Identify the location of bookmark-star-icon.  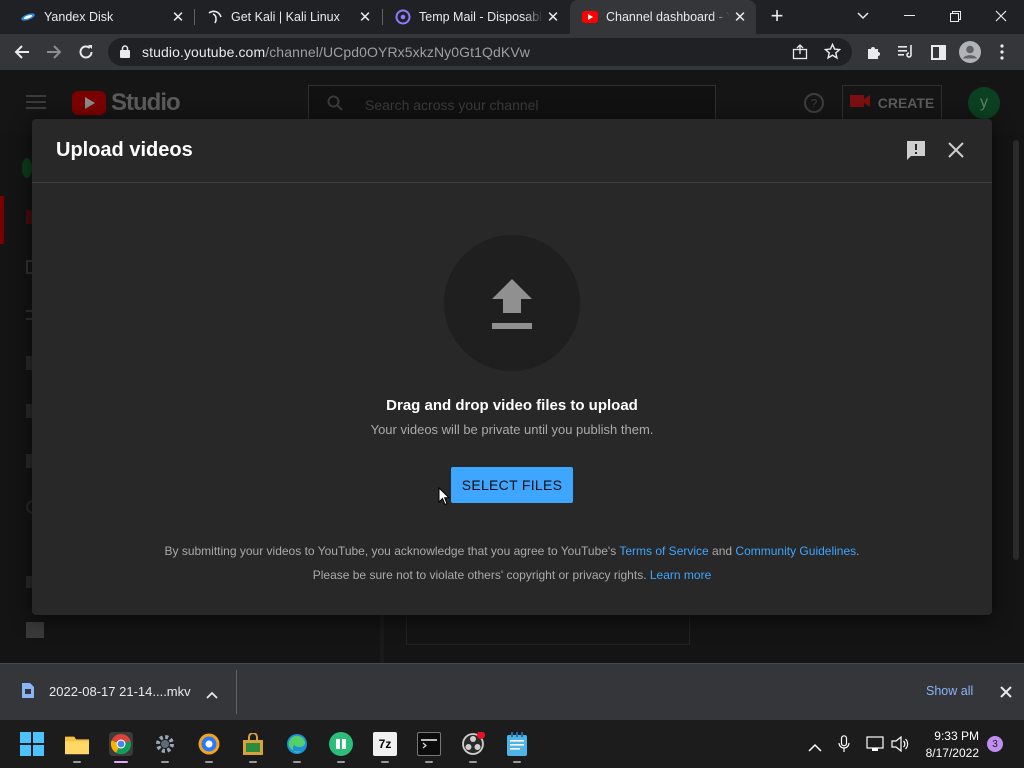
(832, 53).